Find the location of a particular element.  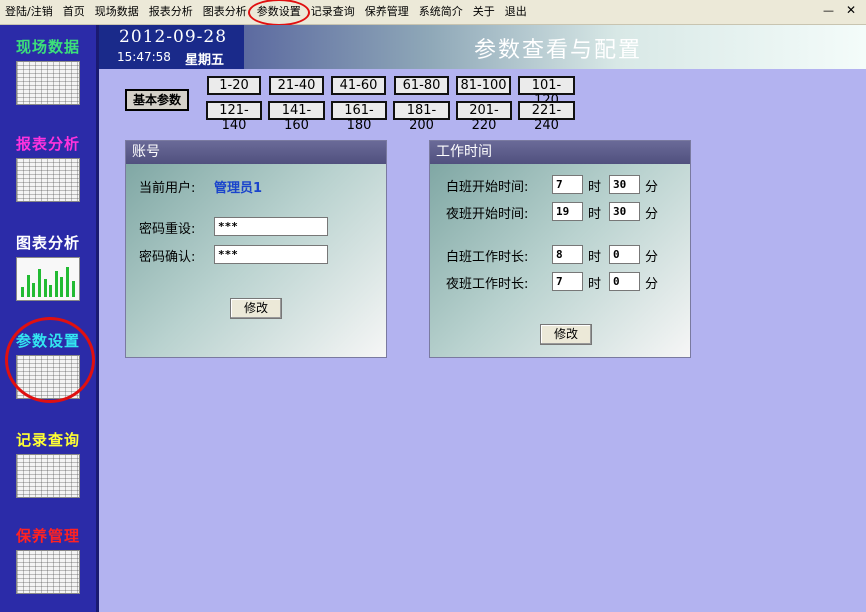

sidebar-item-label: 报表分析 is located at coordinates (47, 144).